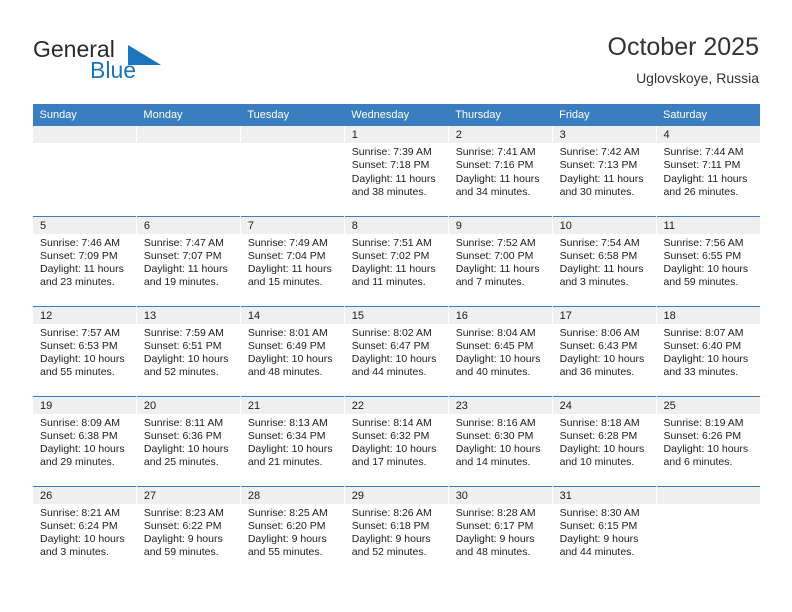 The image size is (792, 612). Describe the element at coordinates (80, 332) in the screenshot. I see `sunrise-line: Sunrise: 7:57 AM` at that location.